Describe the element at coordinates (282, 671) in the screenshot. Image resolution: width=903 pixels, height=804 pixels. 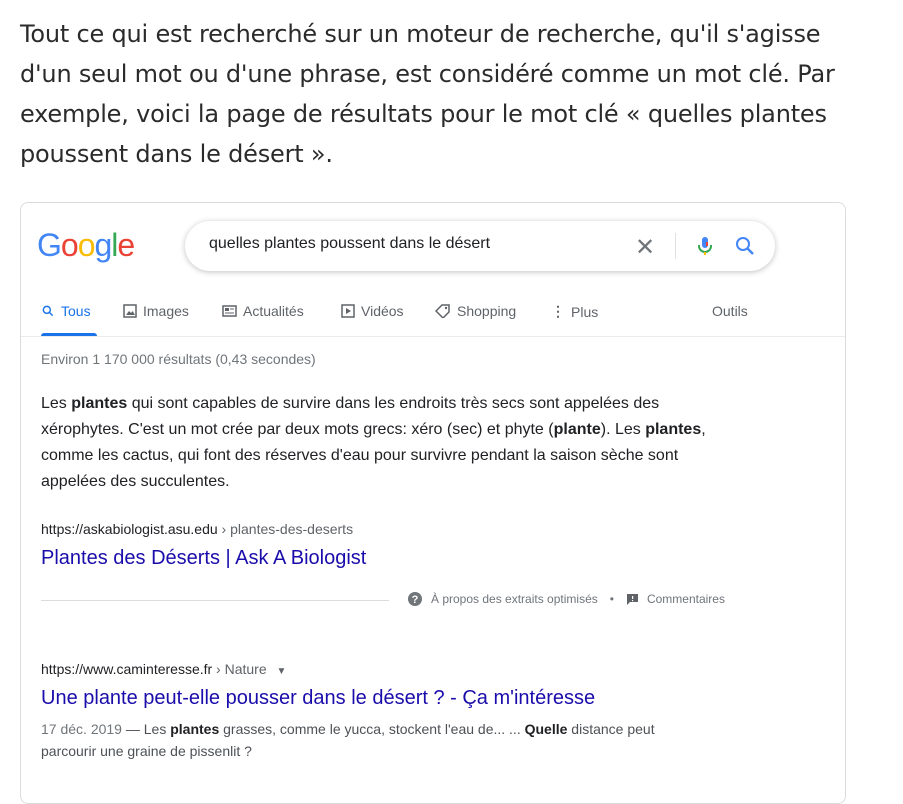
I see `chevron-down-icon: ▼` at that location.